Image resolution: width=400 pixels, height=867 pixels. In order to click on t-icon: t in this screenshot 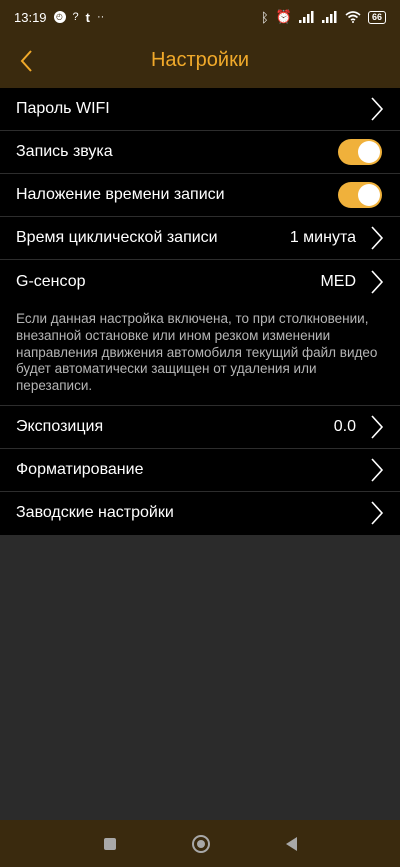, I will do `click(88, 17)`.